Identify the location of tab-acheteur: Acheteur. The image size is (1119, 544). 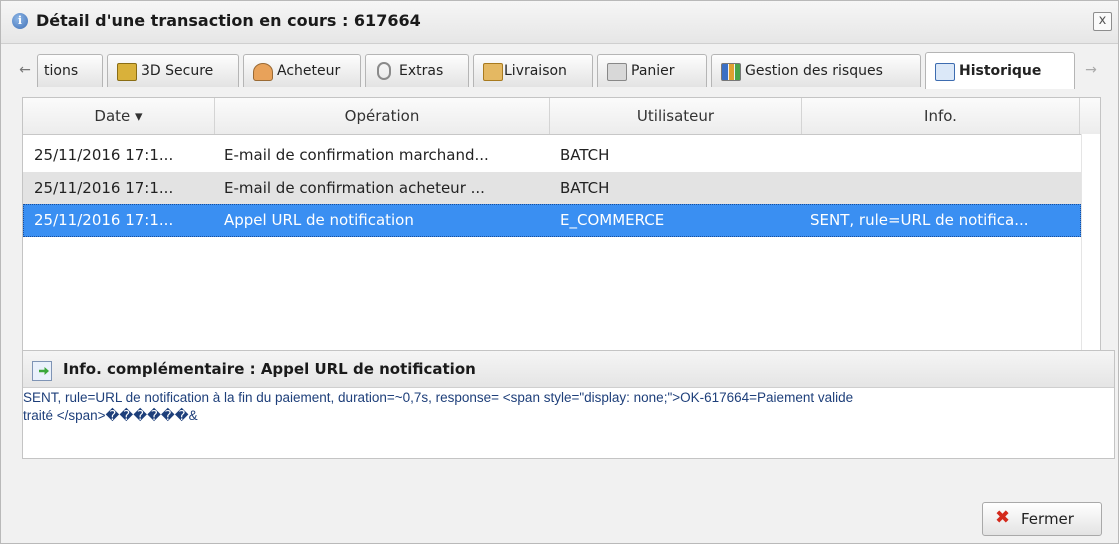
(302, 70).